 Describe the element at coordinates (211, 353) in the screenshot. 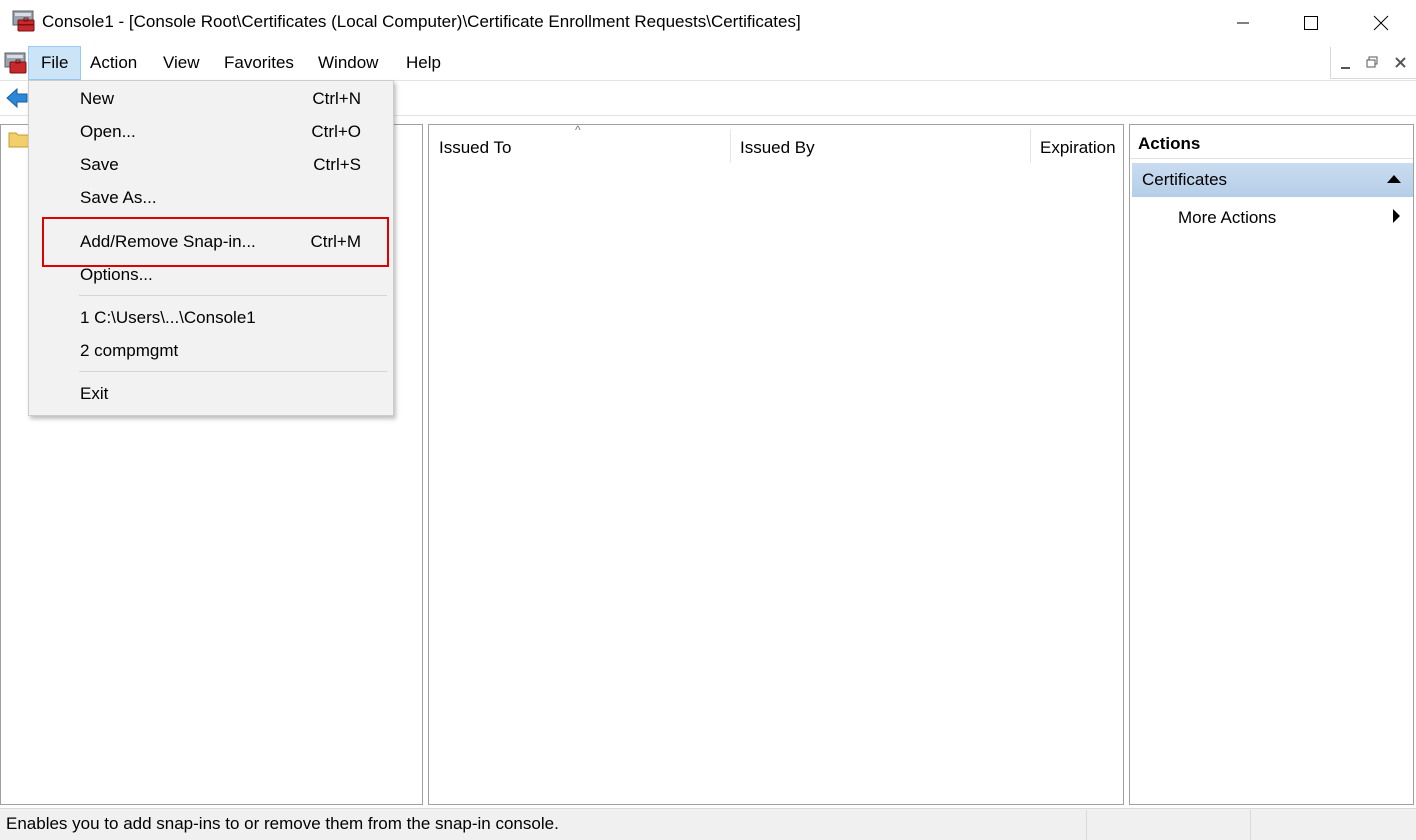

I see `menu-item-recent-compmgmt: 2 compmgmt` at that location.